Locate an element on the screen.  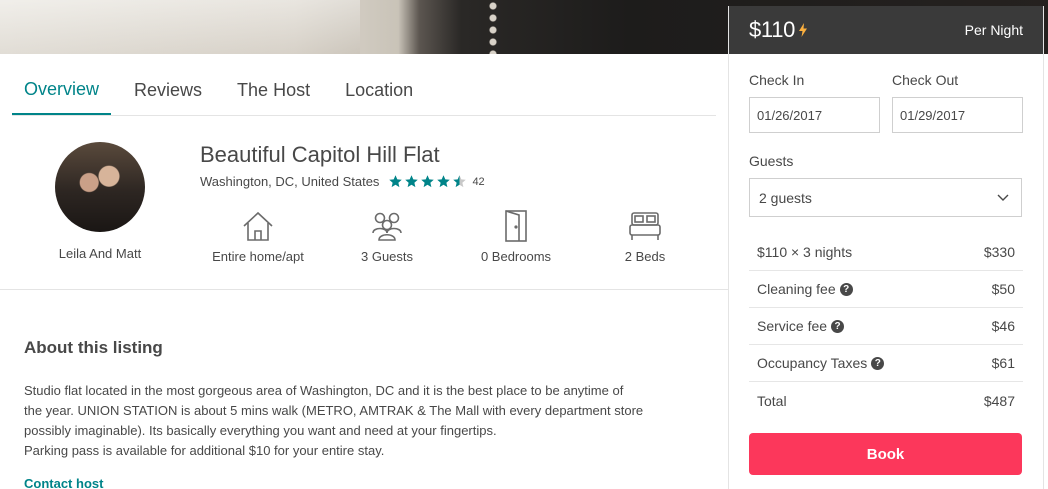
breakdown-row-total: Total $487 is located at coordinates (886, 400).